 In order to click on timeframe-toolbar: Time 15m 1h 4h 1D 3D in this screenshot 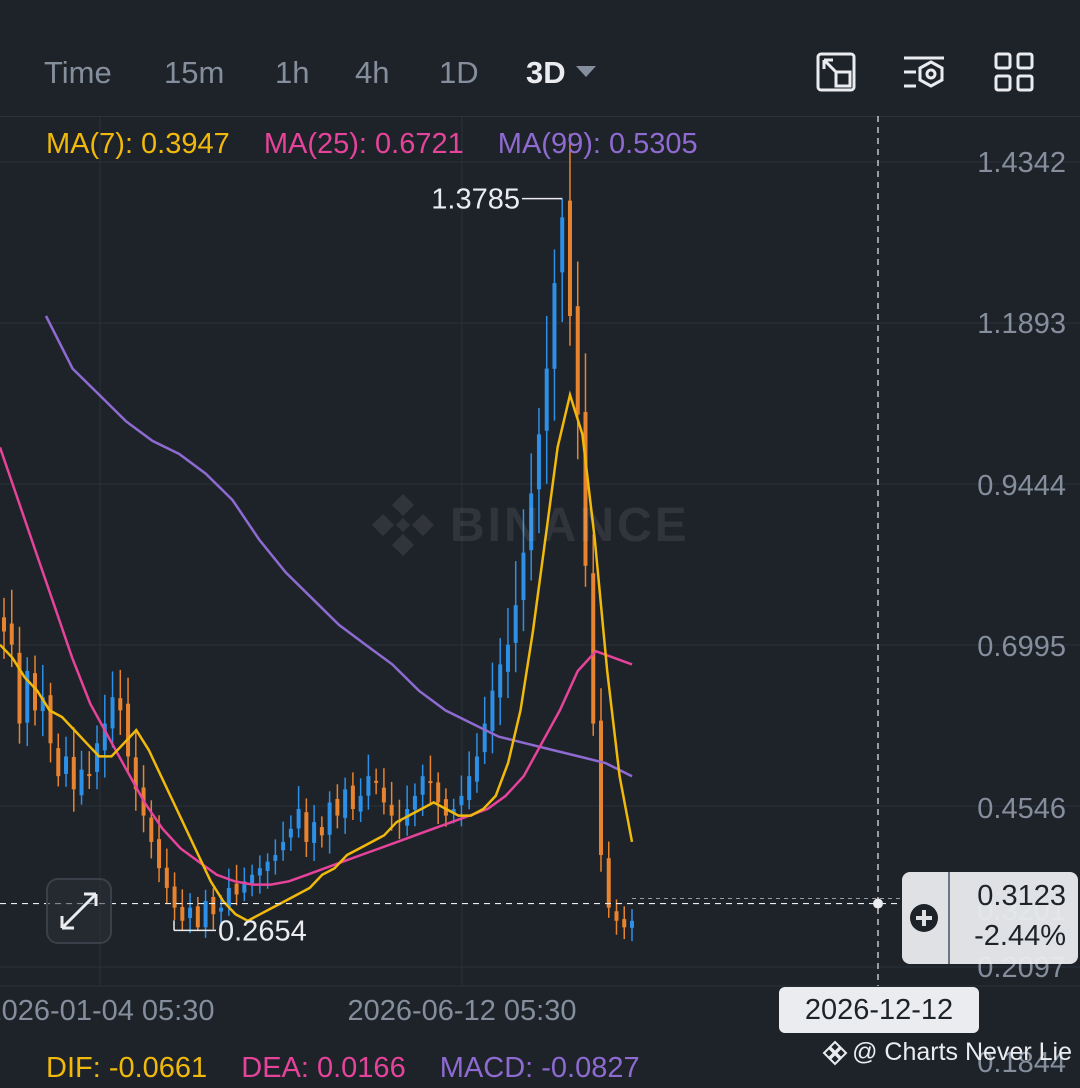, I will do `click(540, 58)`.